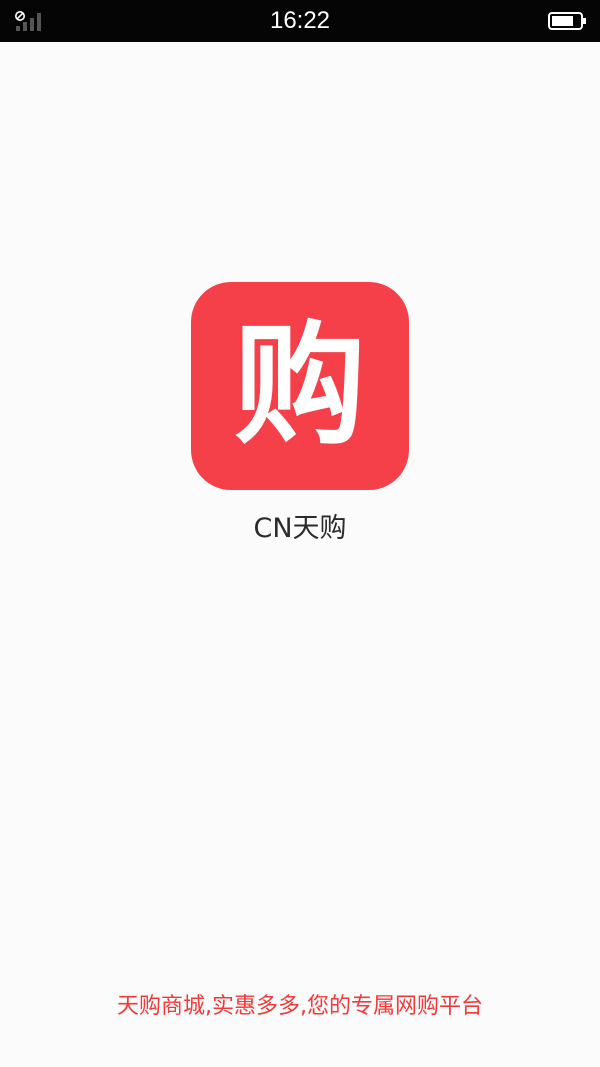 The image size is (600, 1067). I want to click on battery-icon, so click(567, 21).